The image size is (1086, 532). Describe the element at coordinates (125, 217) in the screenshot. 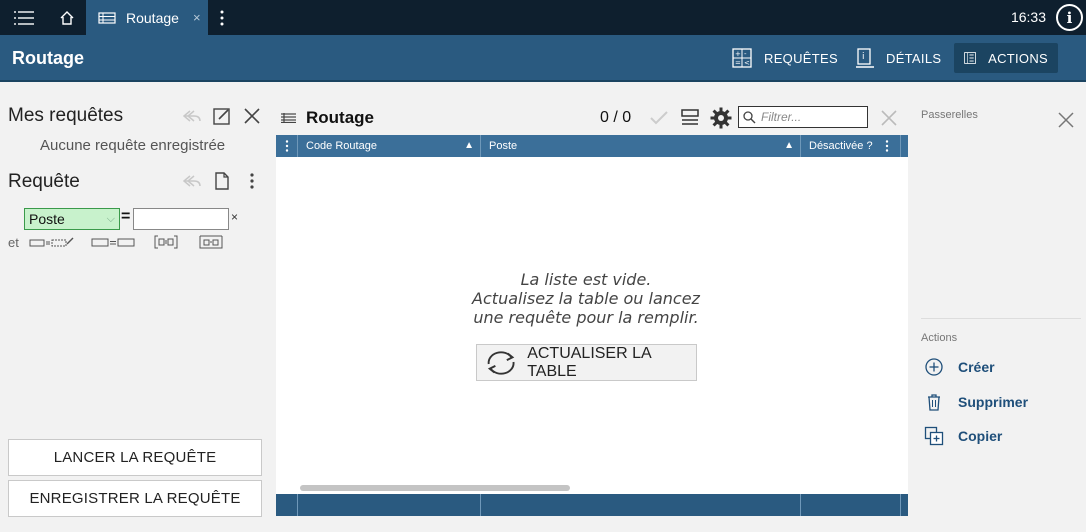

I see `operator-equals: =` at that location.